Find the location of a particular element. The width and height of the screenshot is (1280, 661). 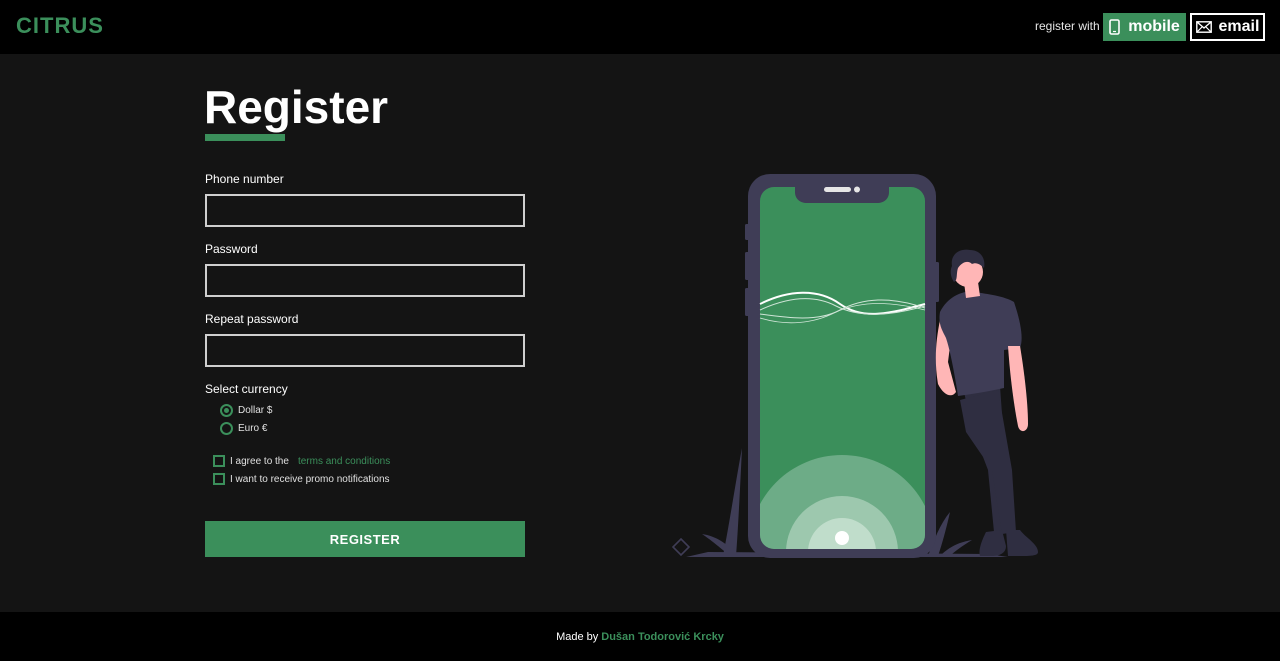

currency-option-euro: Euro € is located at coordinates (243, 428).